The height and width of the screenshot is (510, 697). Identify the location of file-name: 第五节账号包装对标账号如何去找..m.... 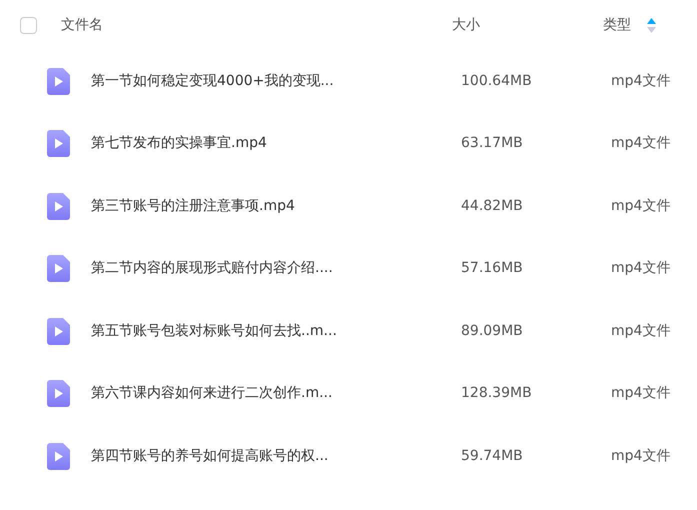
(276, 331).